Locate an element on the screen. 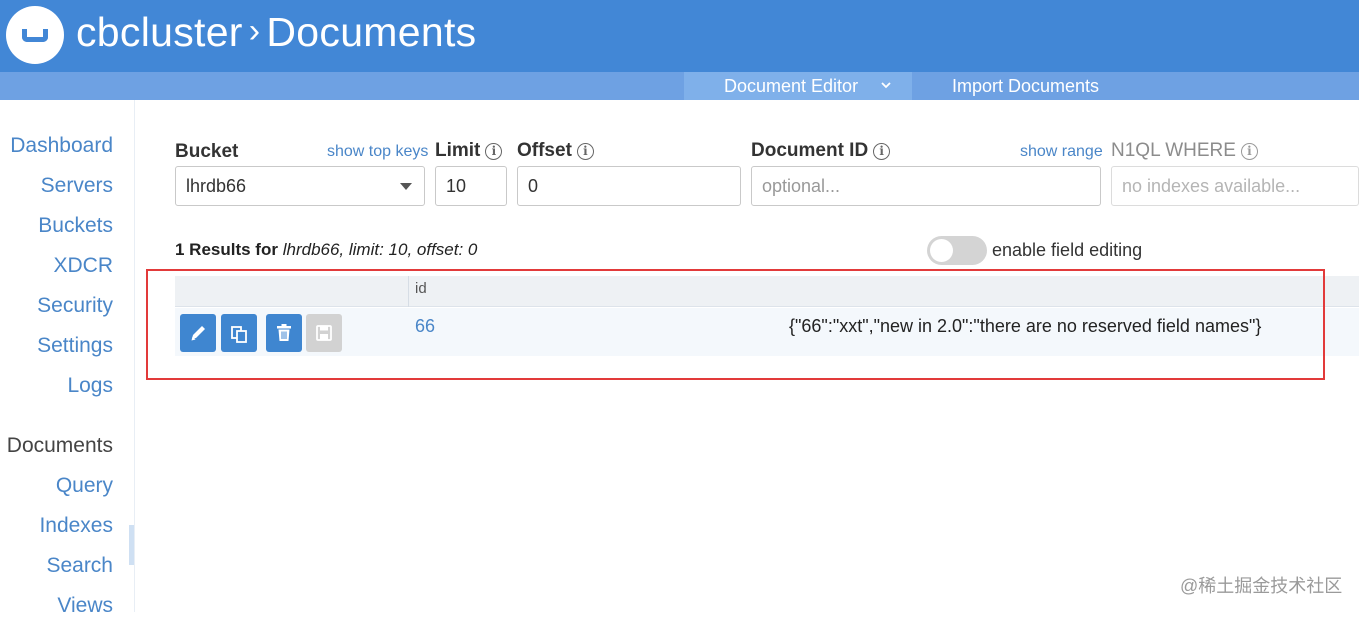  sidebar-item-xdcr: XDCR is located at coordinates (83, 266).